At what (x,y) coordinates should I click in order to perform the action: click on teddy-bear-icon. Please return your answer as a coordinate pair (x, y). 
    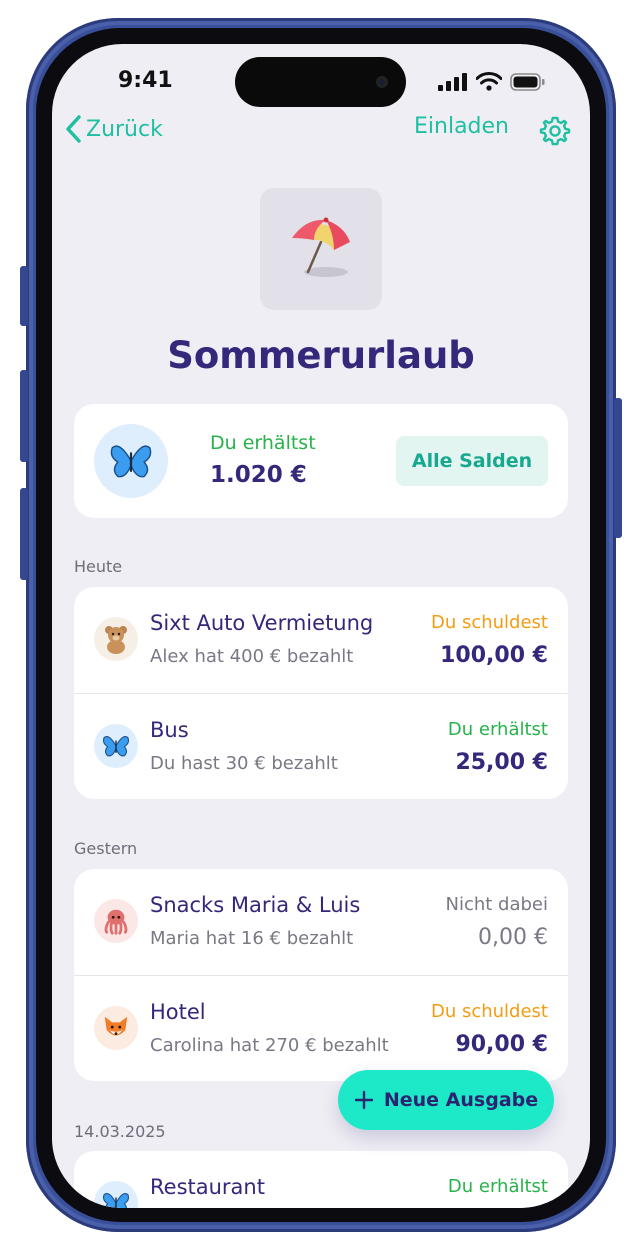
    Looking at the image, I should click on (116, 640).